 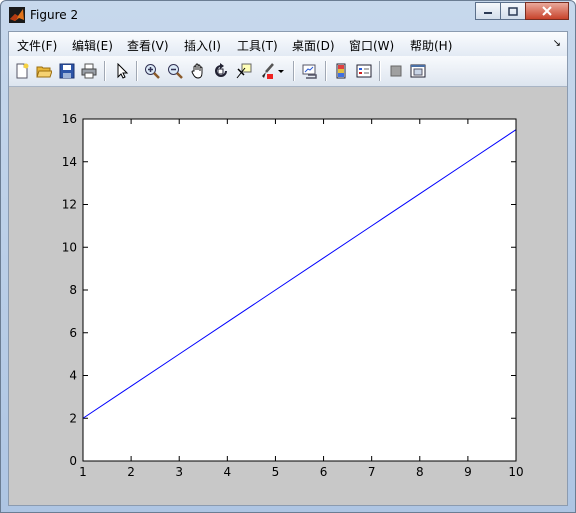 What do you see at coordinates (73, 333) in the screenshot?
I see `y-tick-label: 6` at bounding box center [73, 333].